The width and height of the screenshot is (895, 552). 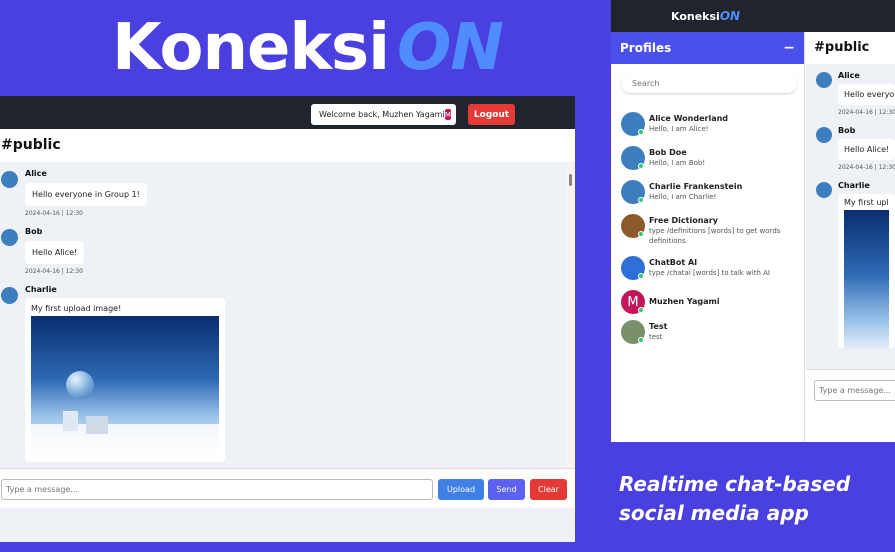 I want to click on message-input, so click(x=217, y=489).